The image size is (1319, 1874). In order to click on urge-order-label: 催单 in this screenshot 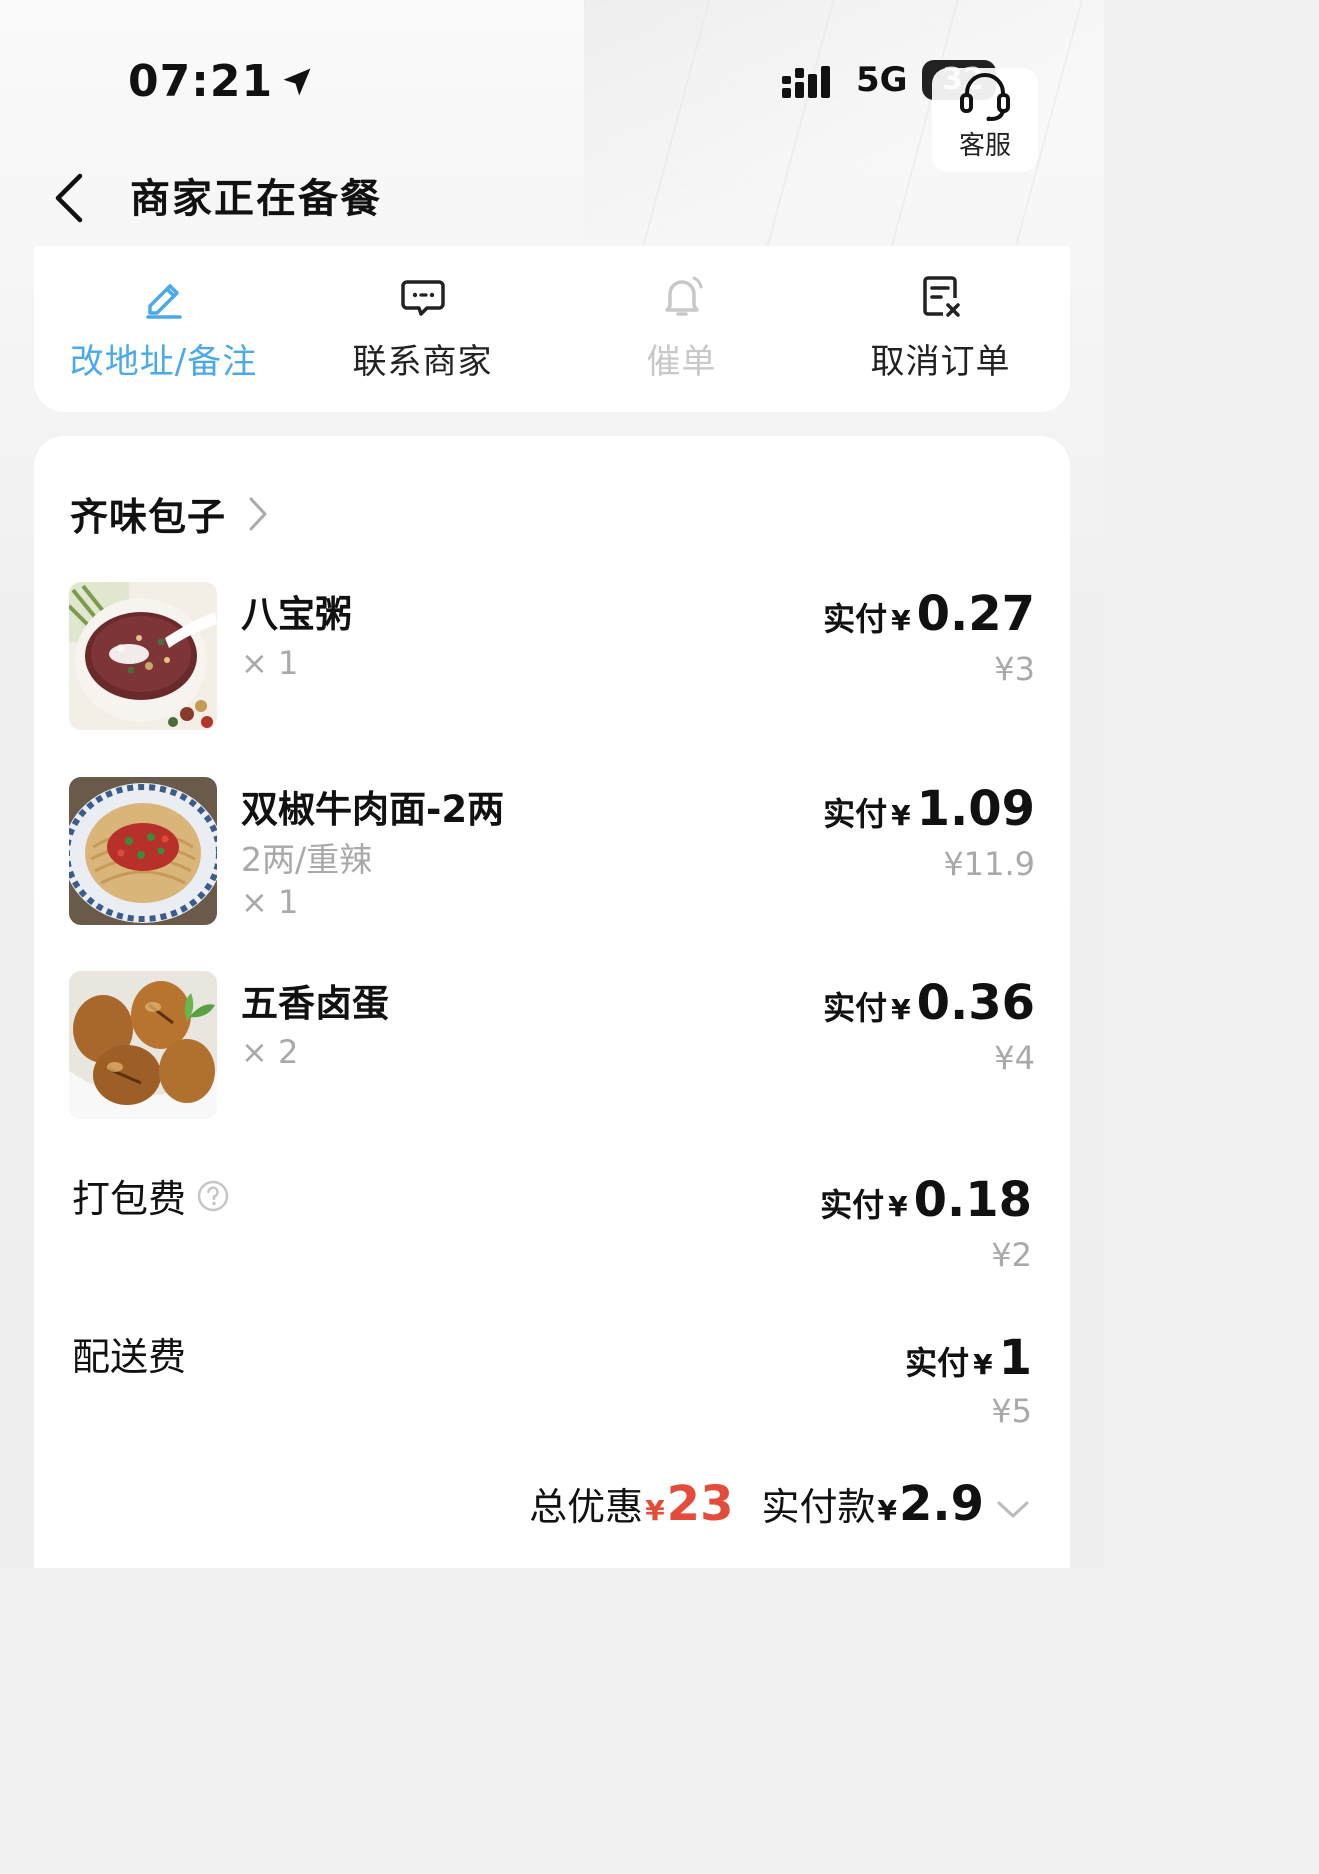, I will do `click(681, 362)`.